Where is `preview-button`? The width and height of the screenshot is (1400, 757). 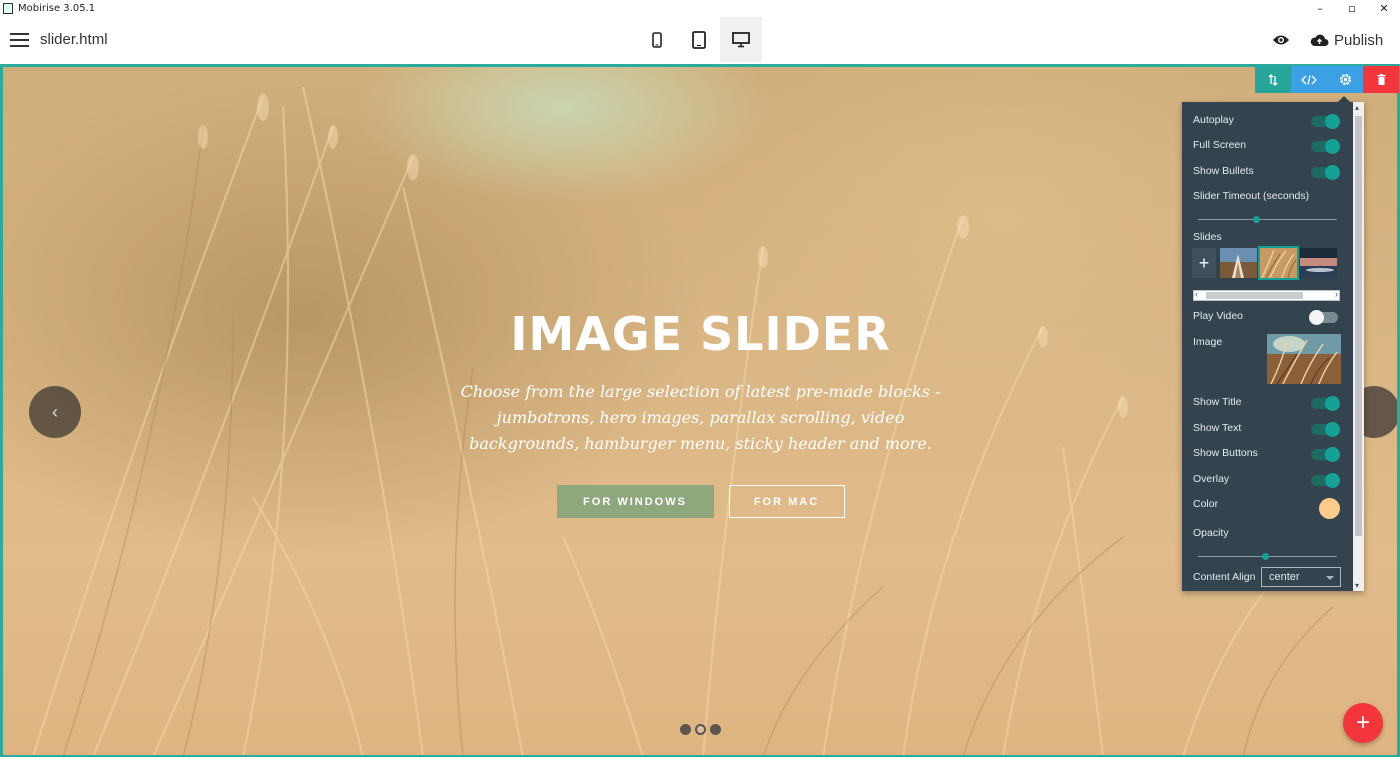
preview-button is located at coordinates (1281, 40).